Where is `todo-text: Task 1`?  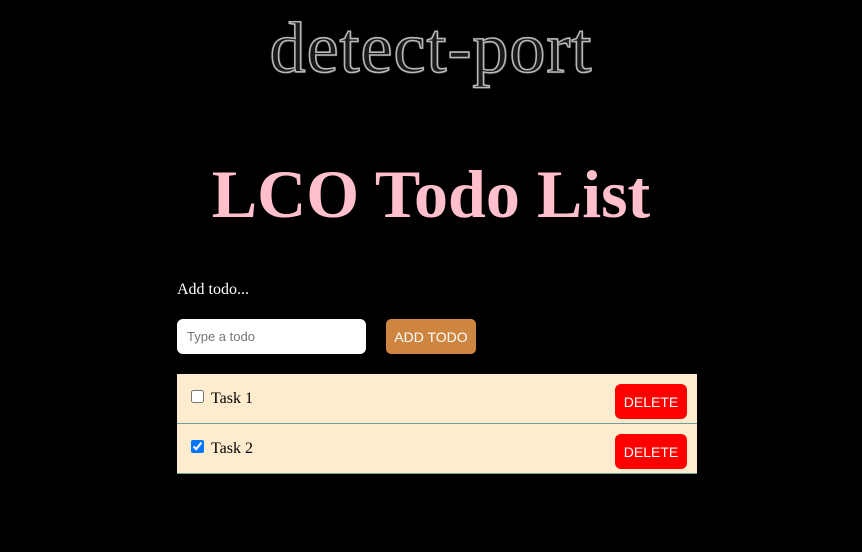
todo-text: Task 1 is located at coordinates (232, 398).